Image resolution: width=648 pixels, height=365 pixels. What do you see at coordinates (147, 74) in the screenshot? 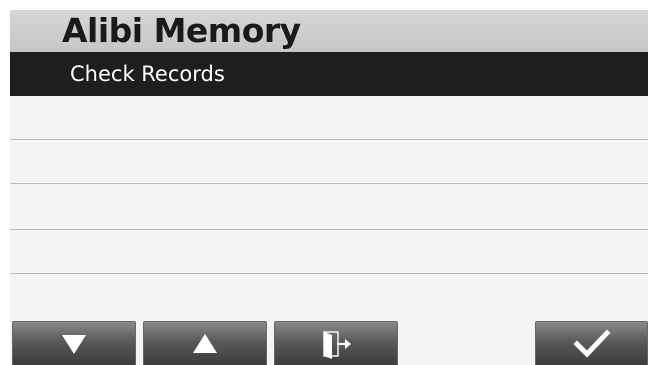
I see `menu-item-label: Check Records` at bounding box center [147, 74].